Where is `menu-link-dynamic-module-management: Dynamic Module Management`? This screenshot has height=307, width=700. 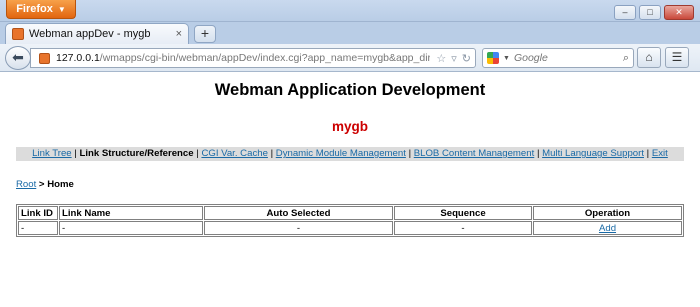 menu-link-dynamic-module-management: Dynamic Module Management is located at coordinates (341, 153).